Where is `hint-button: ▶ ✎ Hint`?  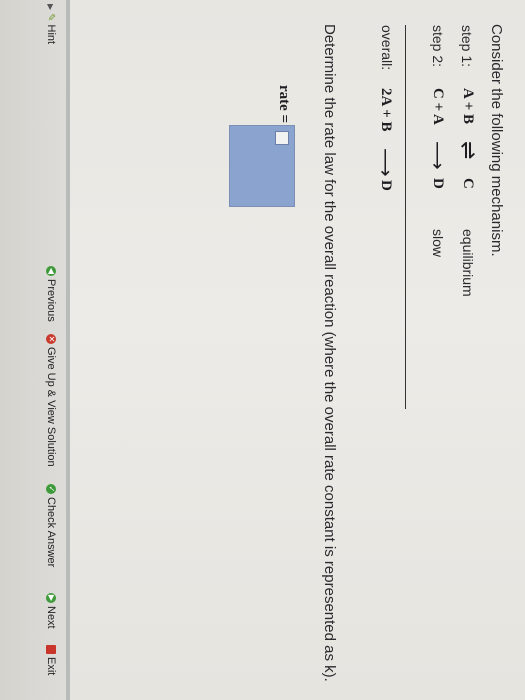 hint-button: ▶ ✎ Hint is located at coordinates (51, 24).